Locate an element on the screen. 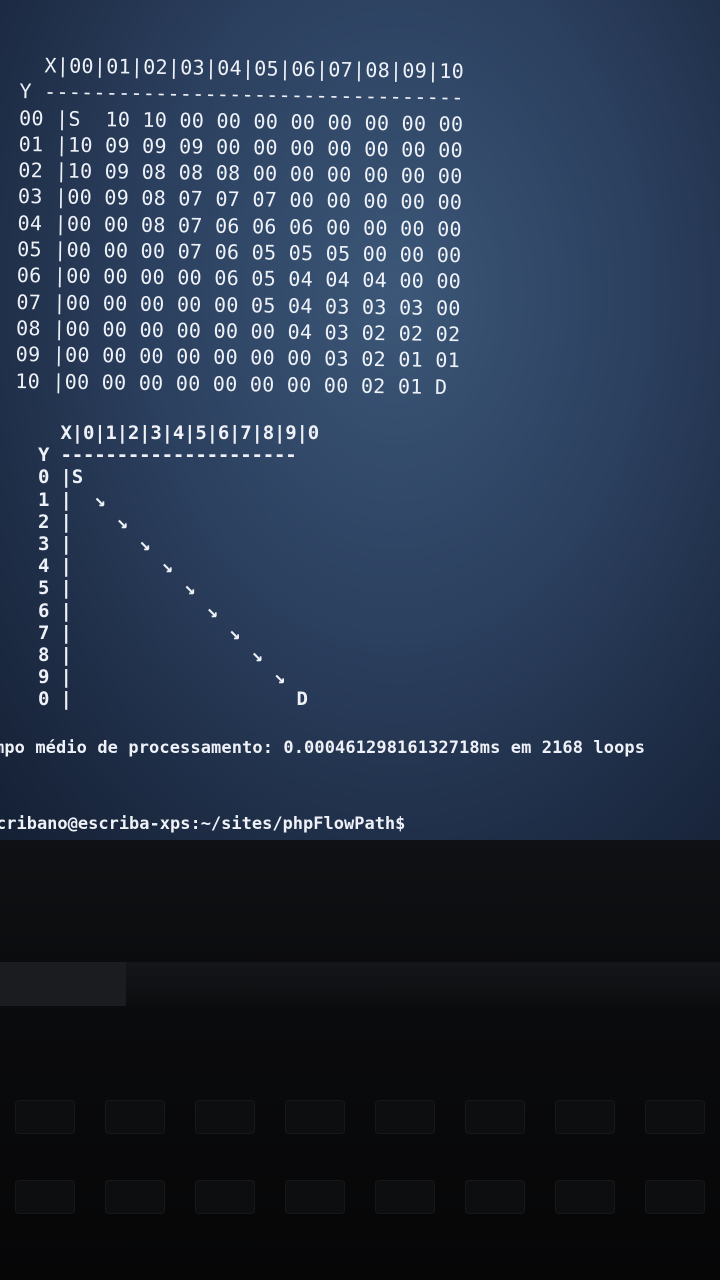  path-grid-line: 7 | ↘ is located at coordinates (139, 632).